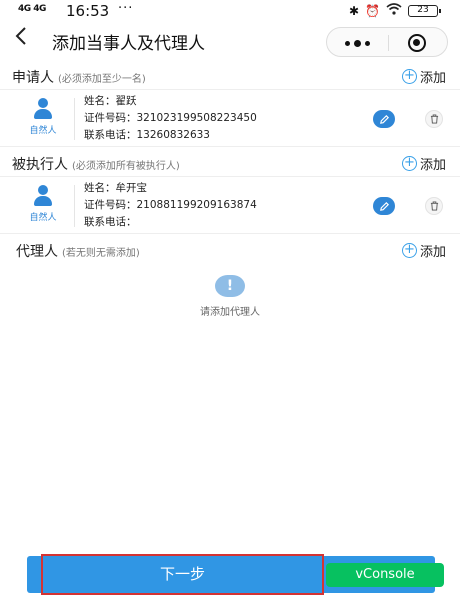 The width and height of the screenshot is (460, 595). I want to click on agent-empty-state: ! 请添加代理人, so click(230, 296).